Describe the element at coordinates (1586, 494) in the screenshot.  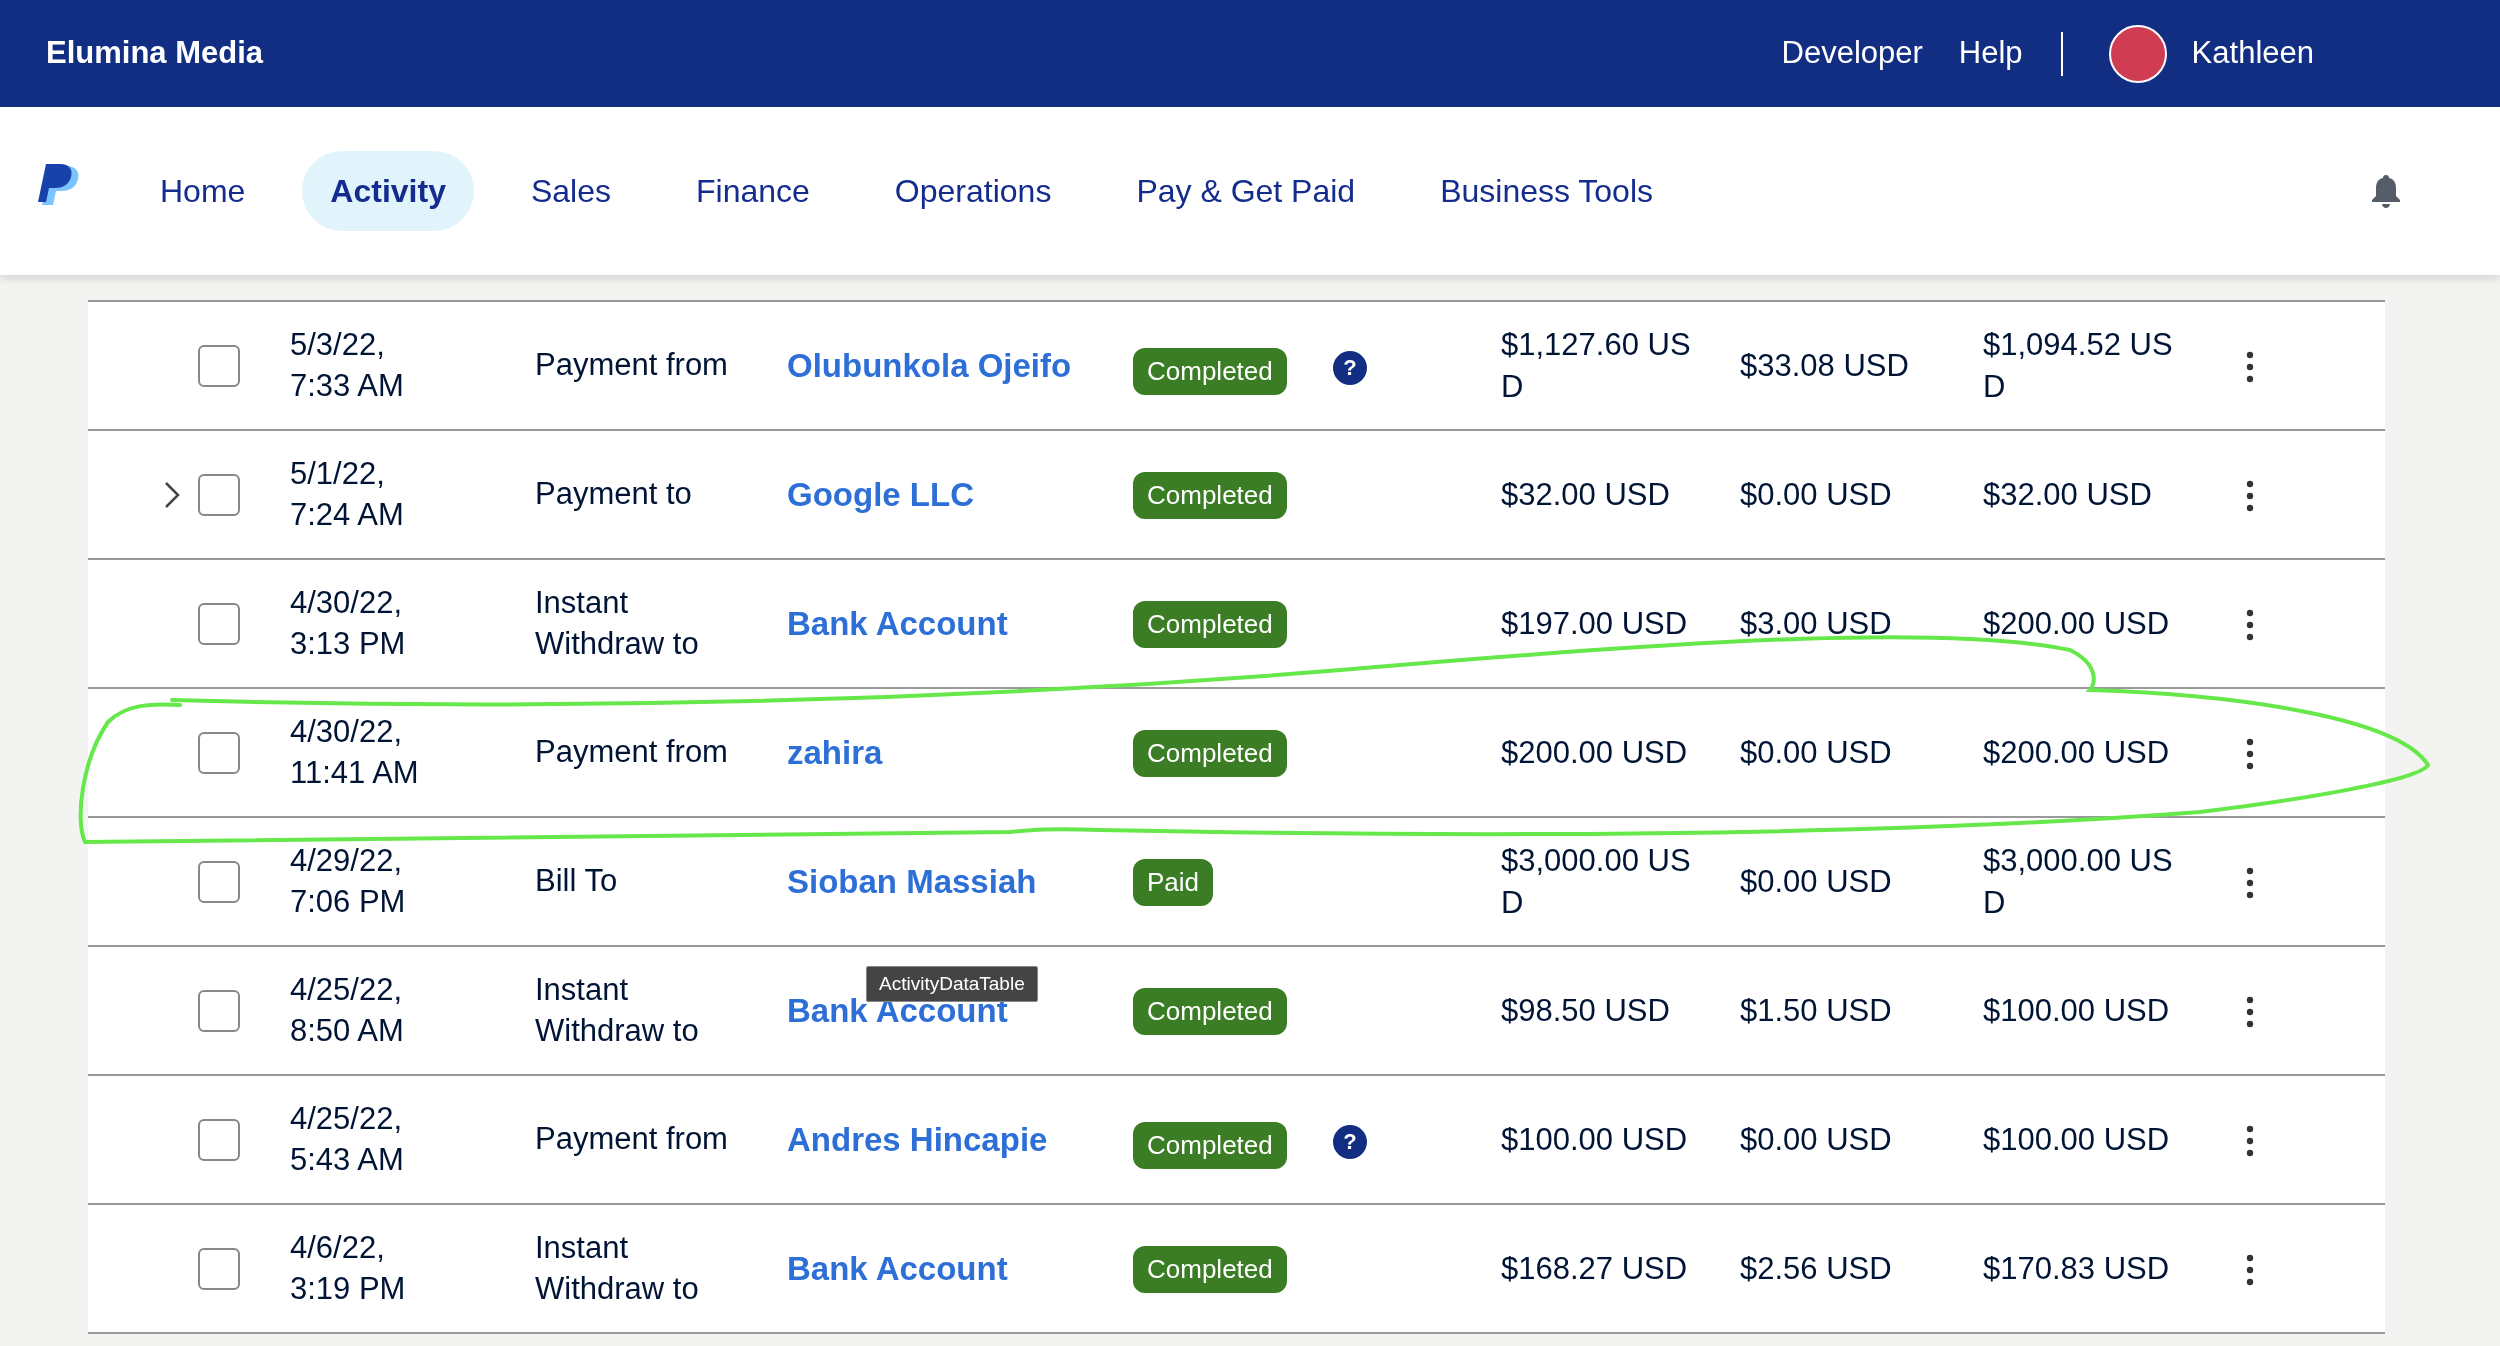
I see `gross-amount: $32.00 USD` at that location.